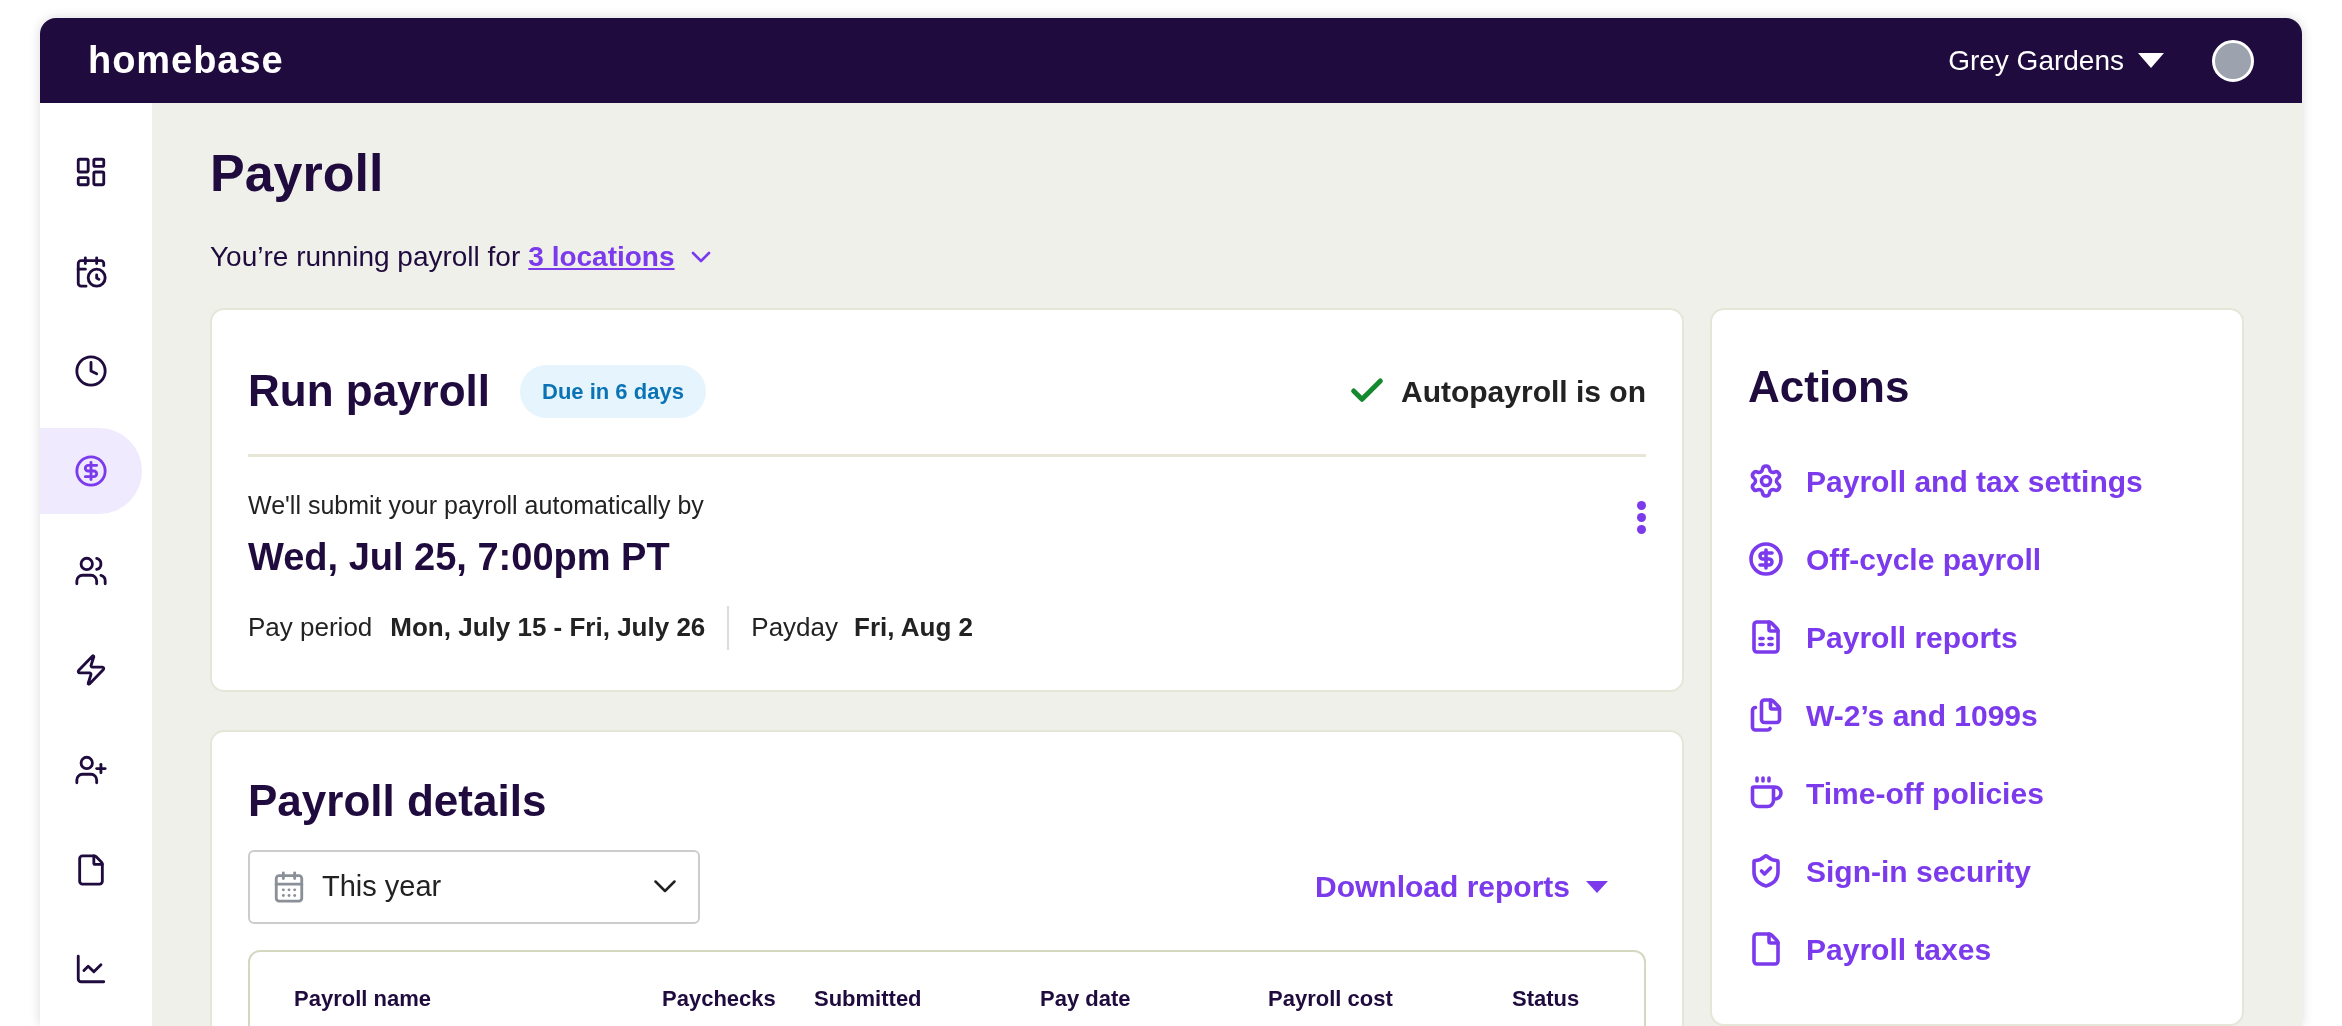 Image resolution: width=2342 pixels, height=1026 pixels. What do you see at coordinates (613, 391) in the screenshot?
I see `due-badge: Due in 6 days` at bounding box center [613, 391].